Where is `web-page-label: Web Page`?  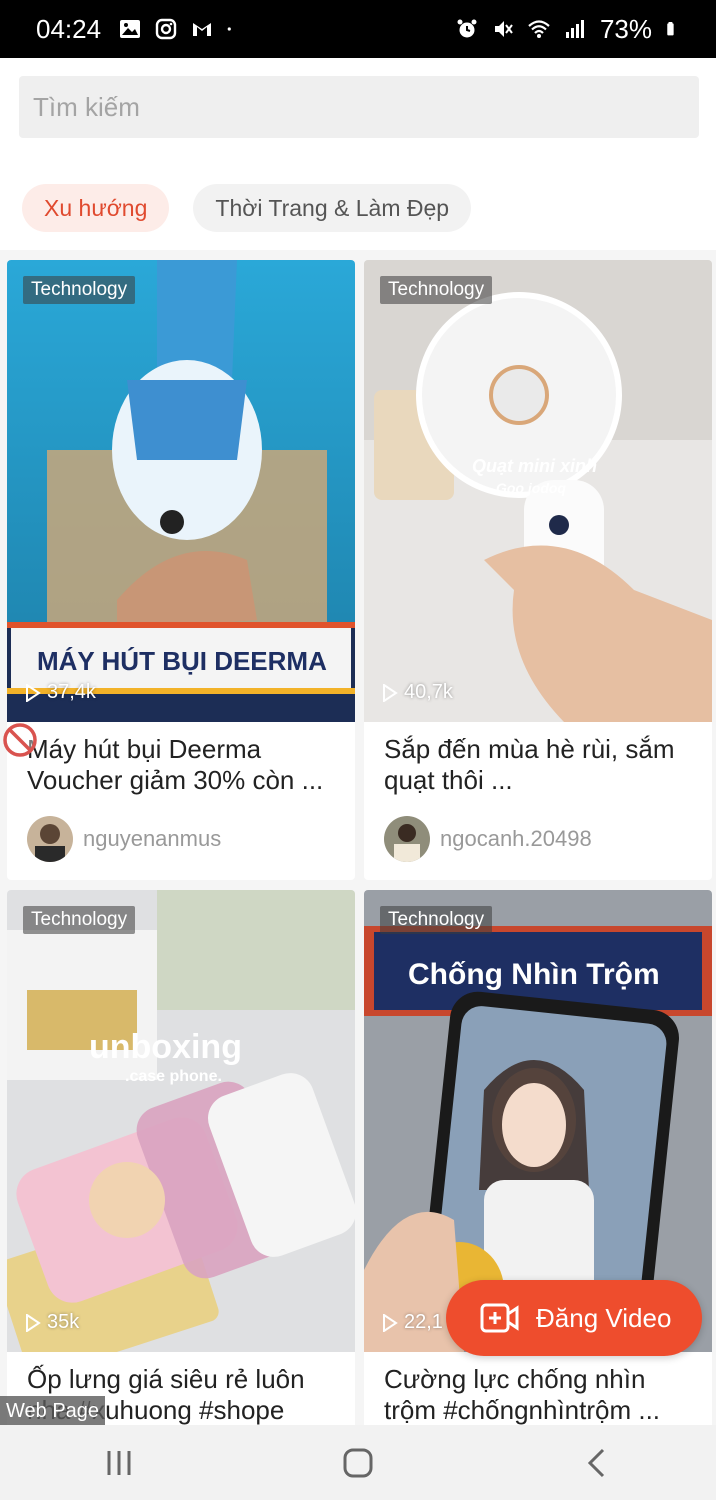
web-page-label: Web Page is located at coordinates (53, 1411).